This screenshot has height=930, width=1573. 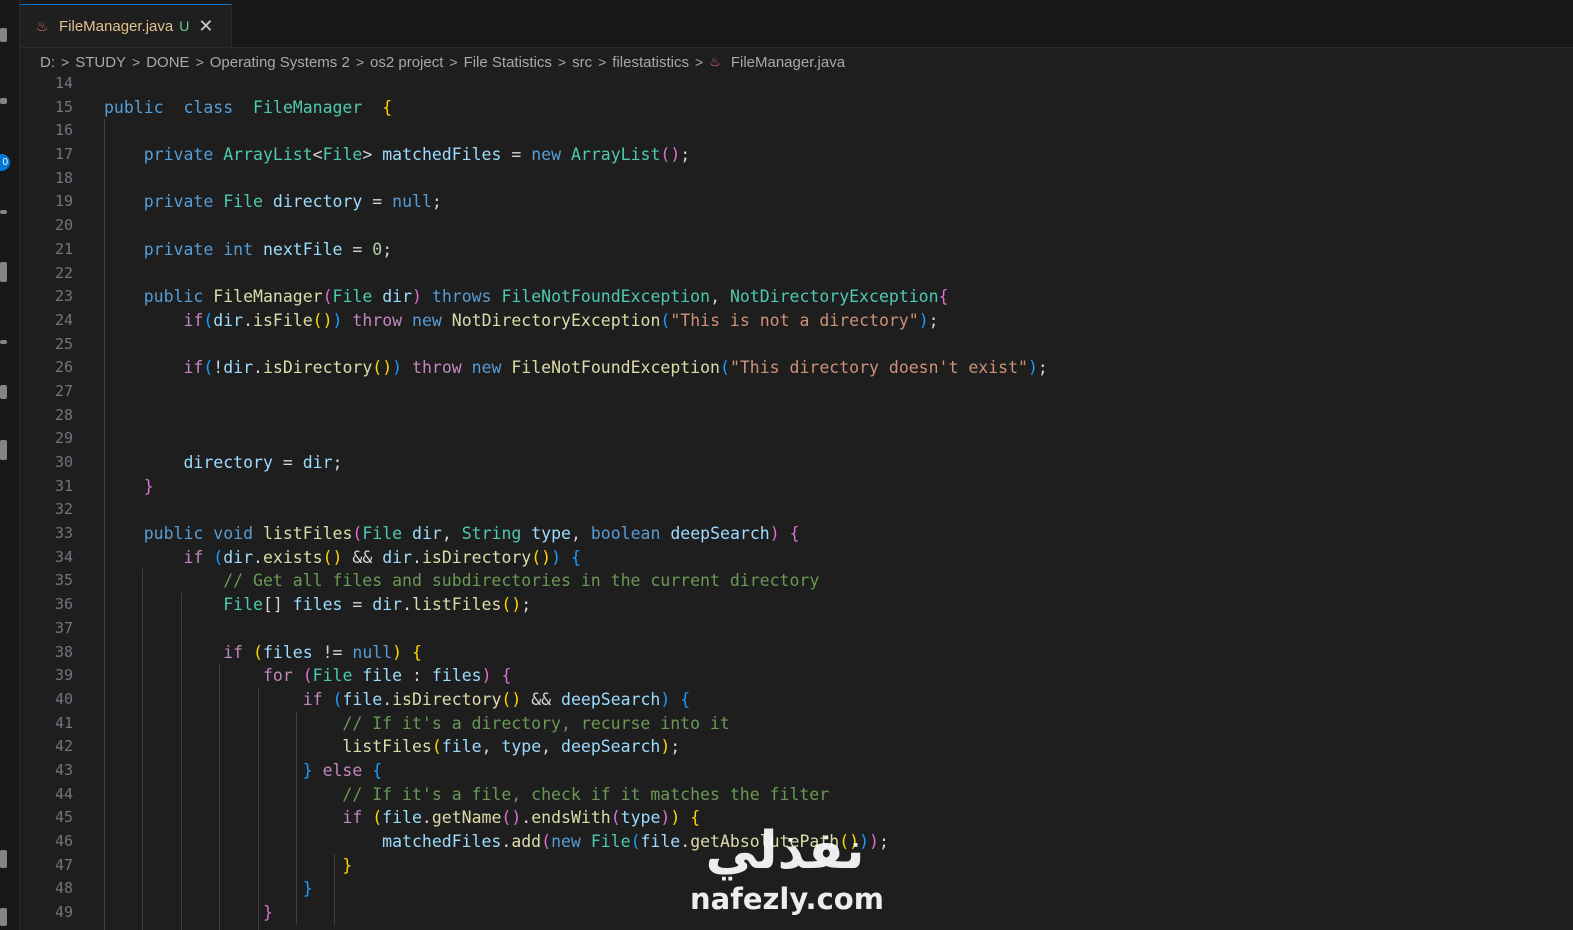 I want to click on code-line: }, so click(x=838, y=487).